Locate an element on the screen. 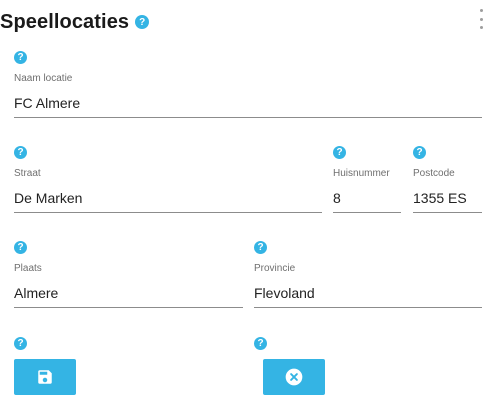 The width and height of the screenshot is (500, 409). postcode-label: Postcode is located at coordinates (434, 173).